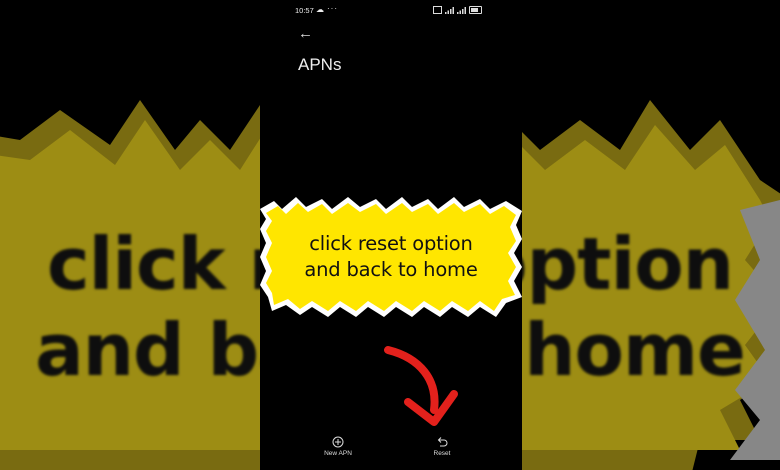  What do you see at coordinates (304, 10) in the screenshot?
I see `status-time: 10:57` at bounding box center [304, 10].